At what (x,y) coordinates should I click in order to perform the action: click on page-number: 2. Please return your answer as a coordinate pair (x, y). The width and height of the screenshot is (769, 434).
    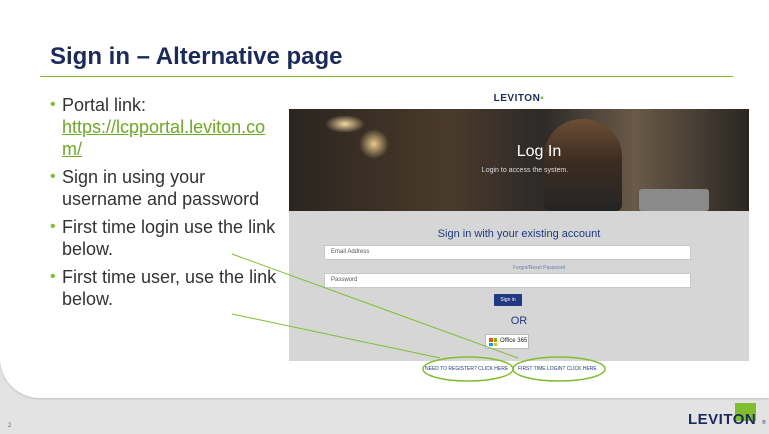
    Looking at the image, I should click on (10, 426).